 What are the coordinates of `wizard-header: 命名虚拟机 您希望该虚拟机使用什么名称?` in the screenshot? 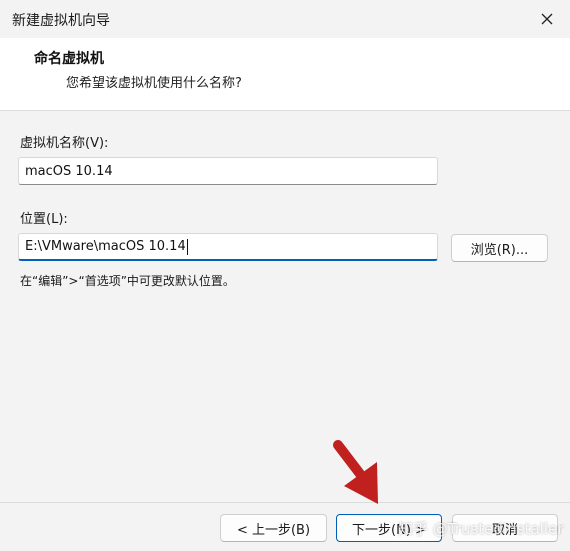 It's located at (285, 74).